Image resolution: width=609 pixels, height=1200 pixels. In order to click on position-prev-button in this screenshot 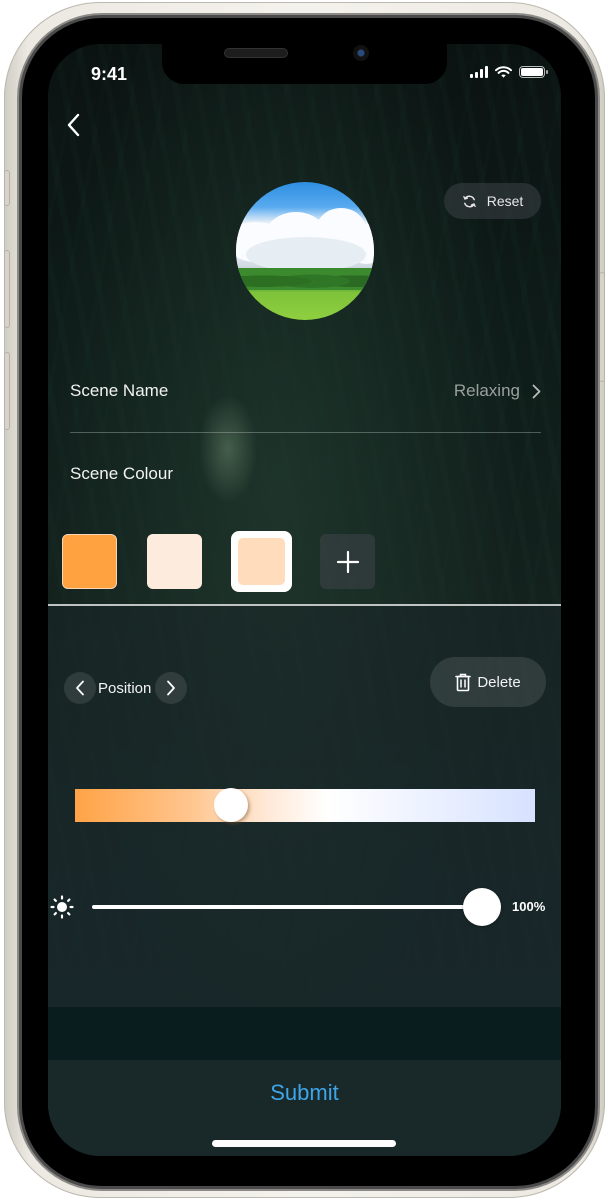, I will do `click(80, 688)`.